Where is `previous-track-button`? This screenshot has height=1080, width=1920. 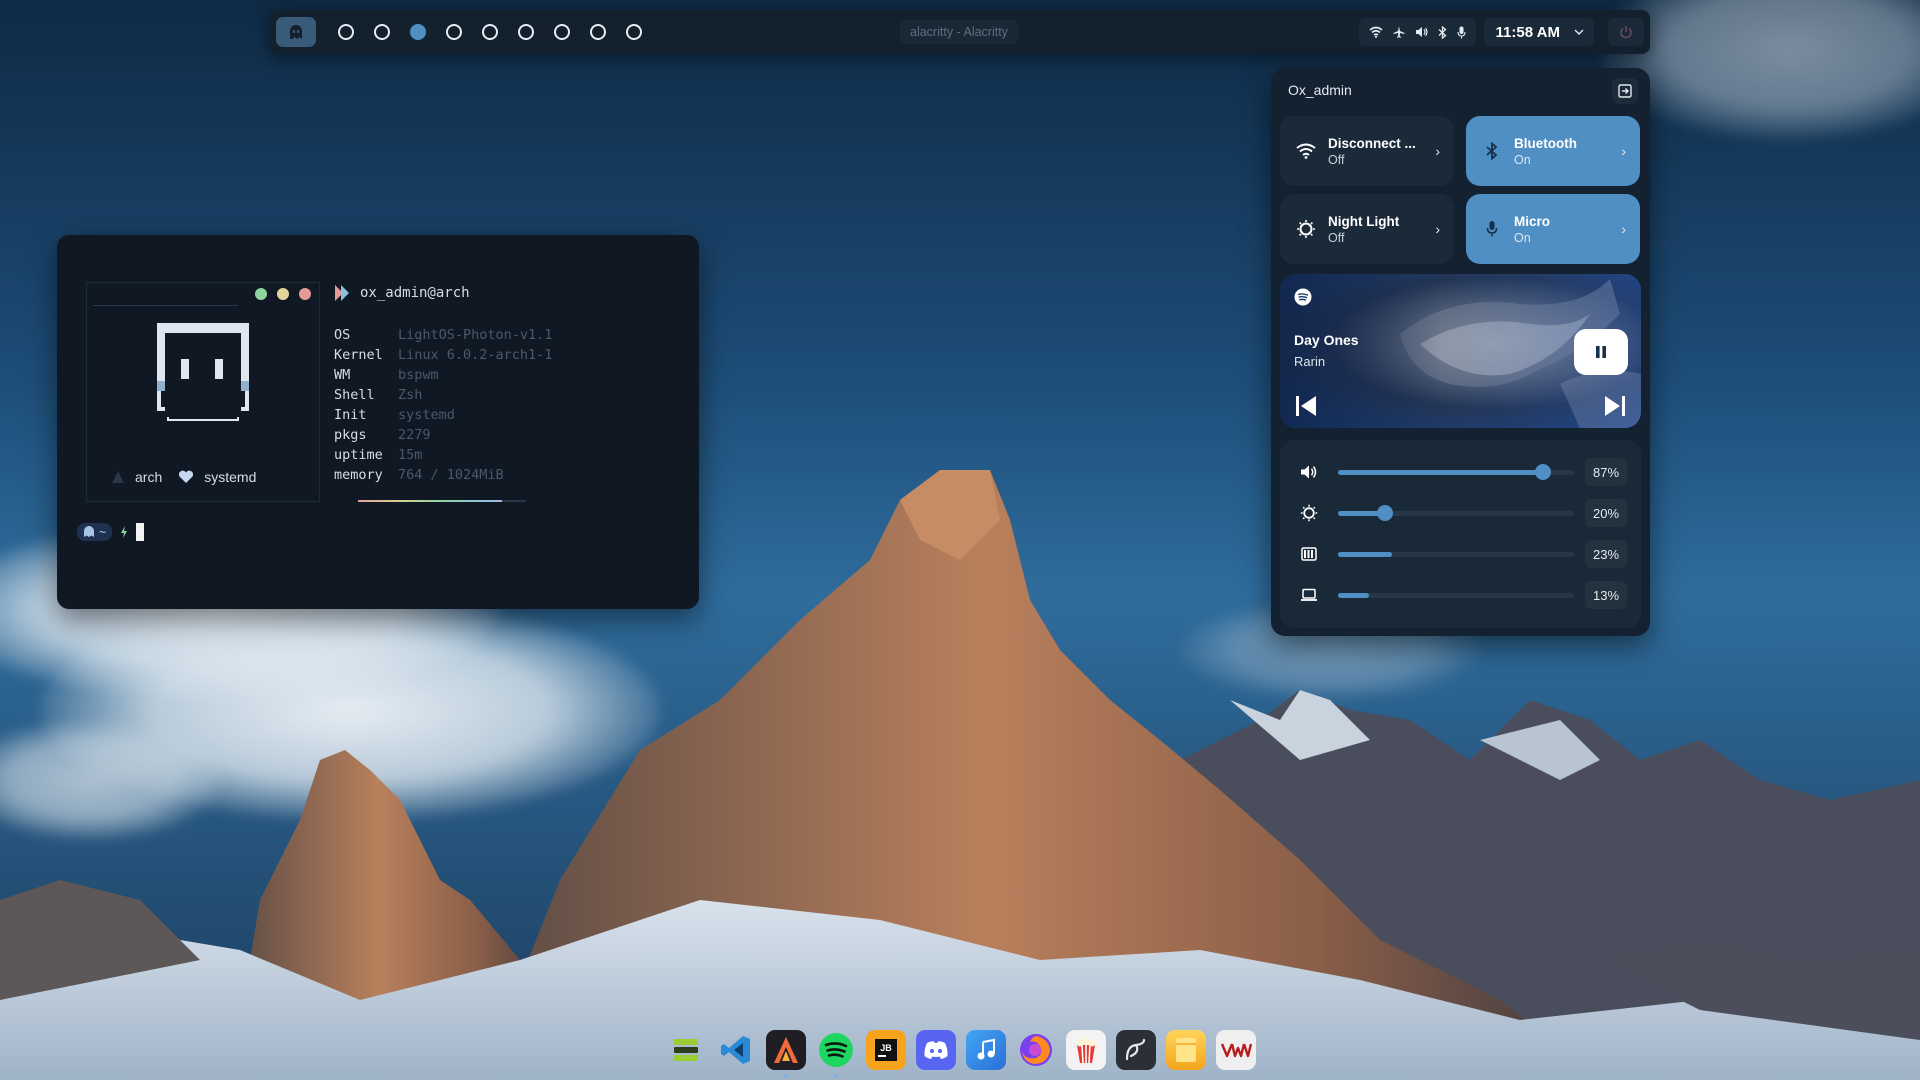
previous-track-button is located at coordinates (1306, 408).